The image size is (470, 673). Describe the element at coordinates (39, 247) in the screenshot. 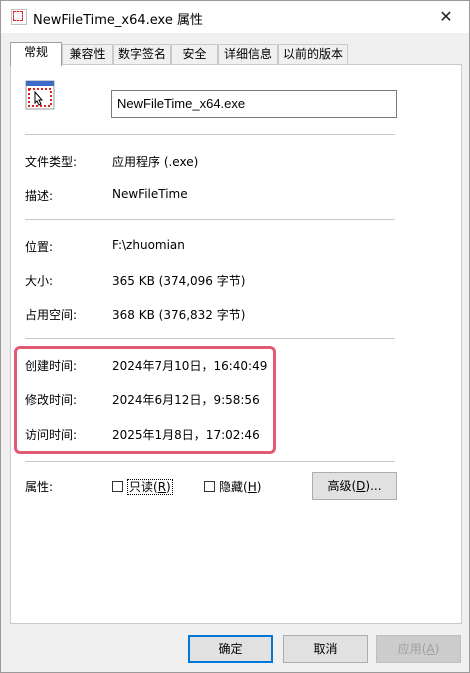

I see `location-label: 位置:` at that location.